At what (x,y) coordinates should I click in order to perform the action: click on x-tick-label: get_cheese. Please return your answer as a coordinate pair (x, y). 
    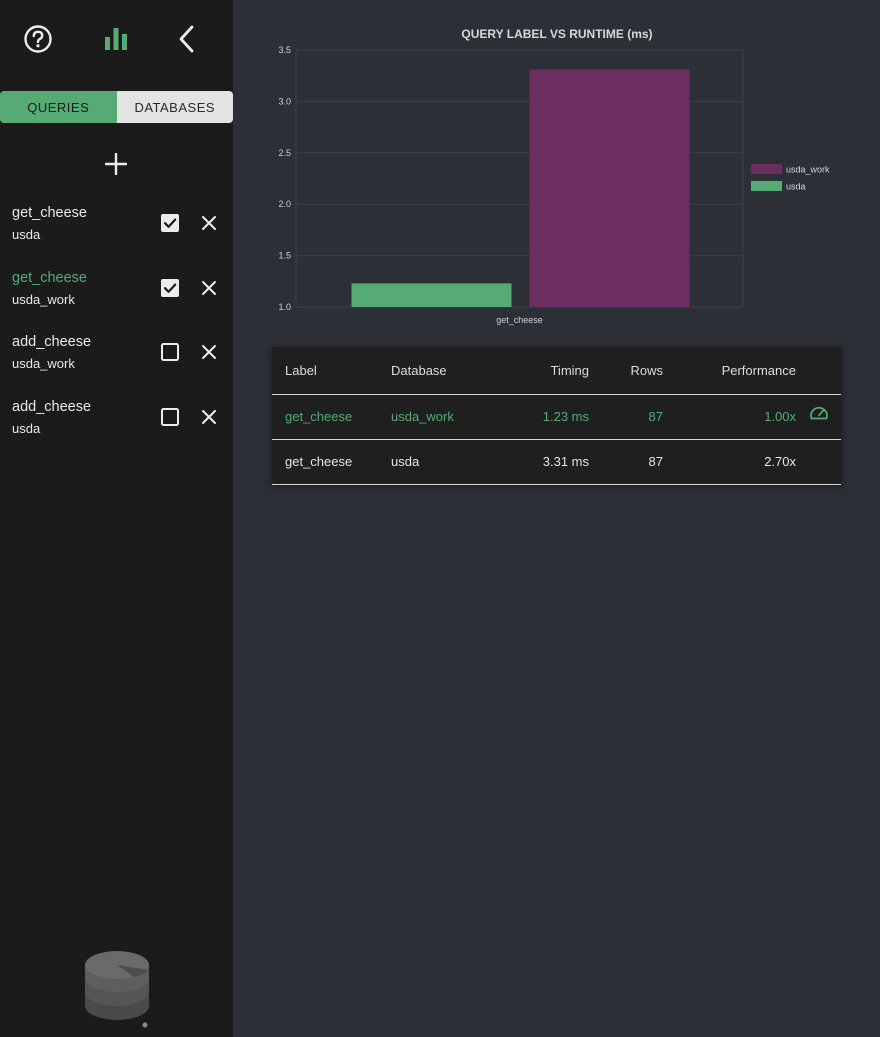
    Looking at the image, I should click on (519, 320).